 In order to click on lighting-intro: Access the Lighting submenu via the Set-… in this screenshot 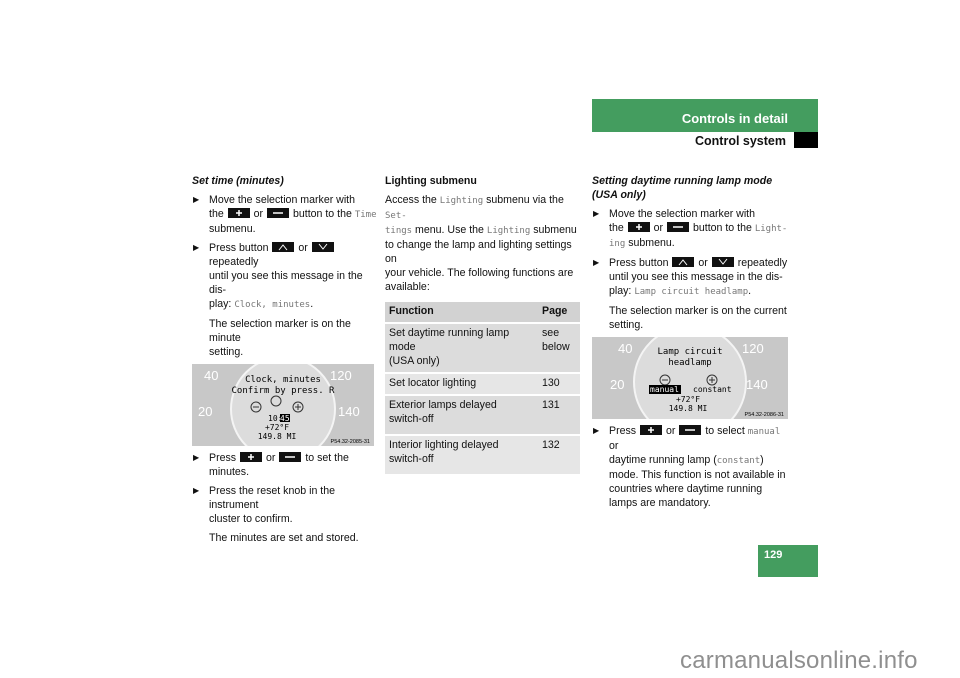, I will do `click(481, 243)`.